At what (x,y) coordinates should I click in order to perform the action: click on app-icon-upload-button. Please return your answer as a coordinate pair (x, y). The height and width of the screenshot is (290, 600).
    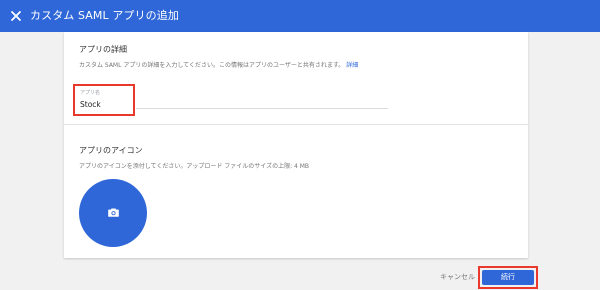
    Looking at the image, I should click on (113, 213).